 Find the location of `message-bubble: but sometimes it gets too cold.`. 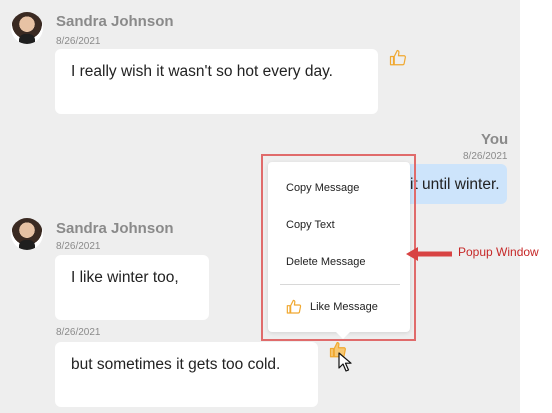

message-bubble: but sometimes it gets too cold. is located at coordinates (186, 374).